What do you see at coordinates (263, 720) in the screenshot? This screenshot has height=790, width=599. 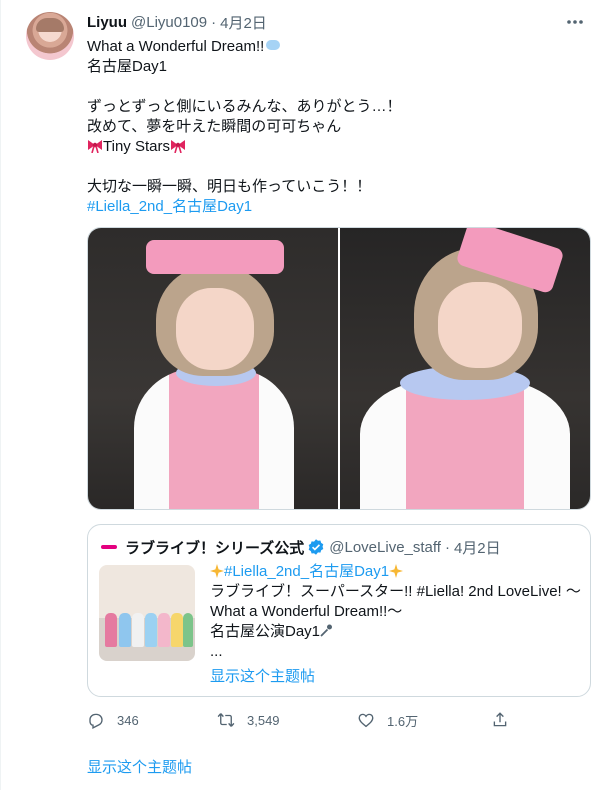 I see `retweet-count: 3,549` at bounding box center [263, 720].